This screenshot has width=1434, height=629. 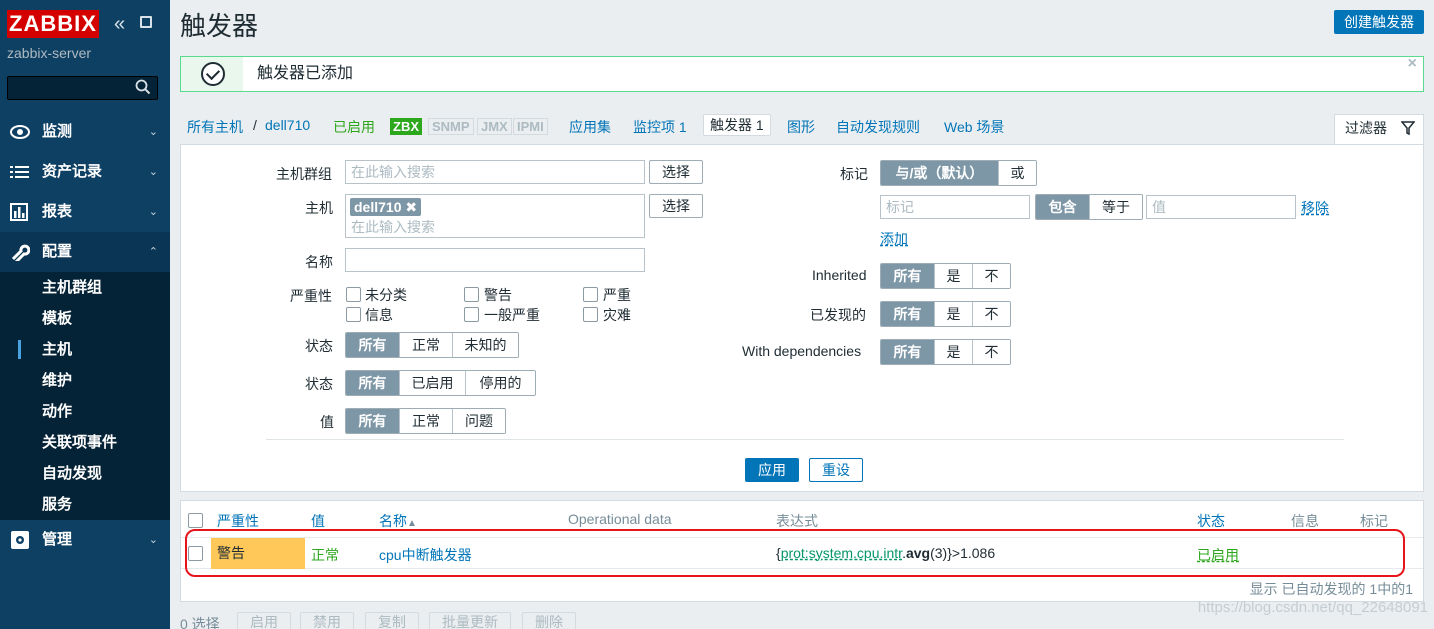 What do you see at coordinates (974, 127) in the screenshot?
I see `nav-web-scenarios: Web 场景` at bounding box center [974, 127].